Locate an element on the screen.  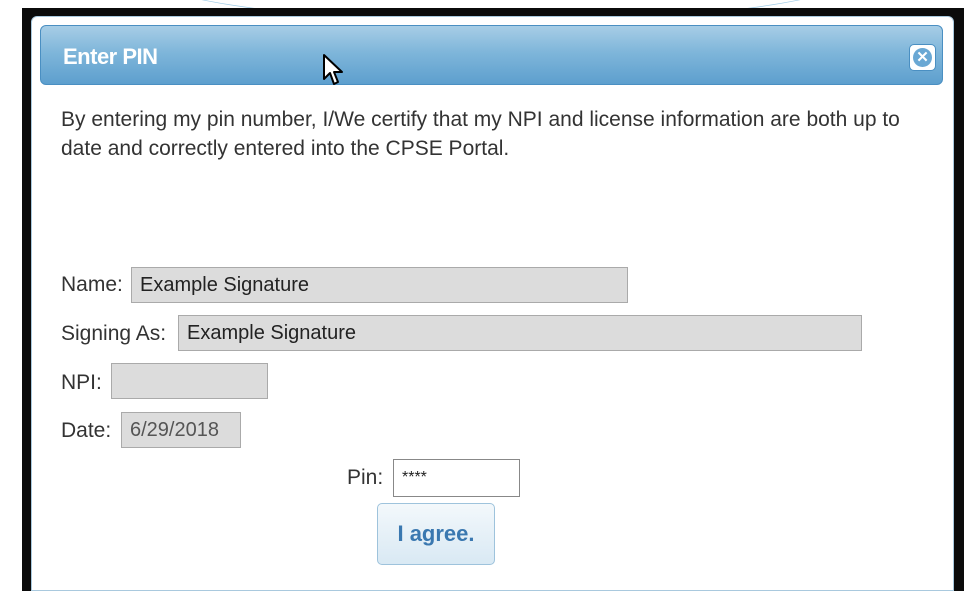
pin-input: **** is located at coordinates (456, 478).